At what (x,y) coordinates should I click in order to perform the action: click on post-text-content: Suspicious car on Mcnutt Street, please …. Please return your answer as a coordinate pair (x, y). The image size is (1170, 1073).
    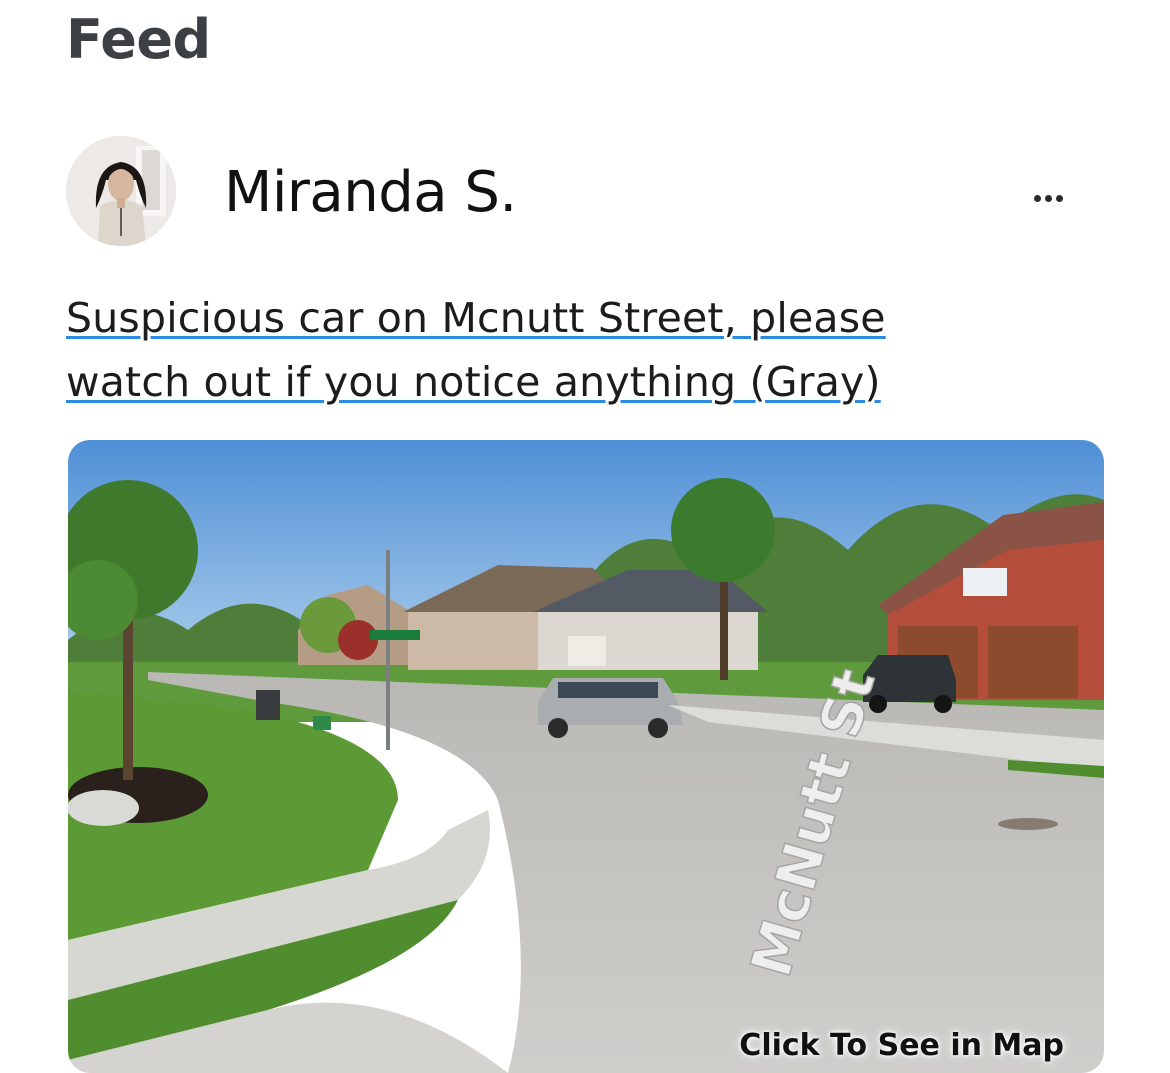
    Looking at the image, I should click on (476, 350).